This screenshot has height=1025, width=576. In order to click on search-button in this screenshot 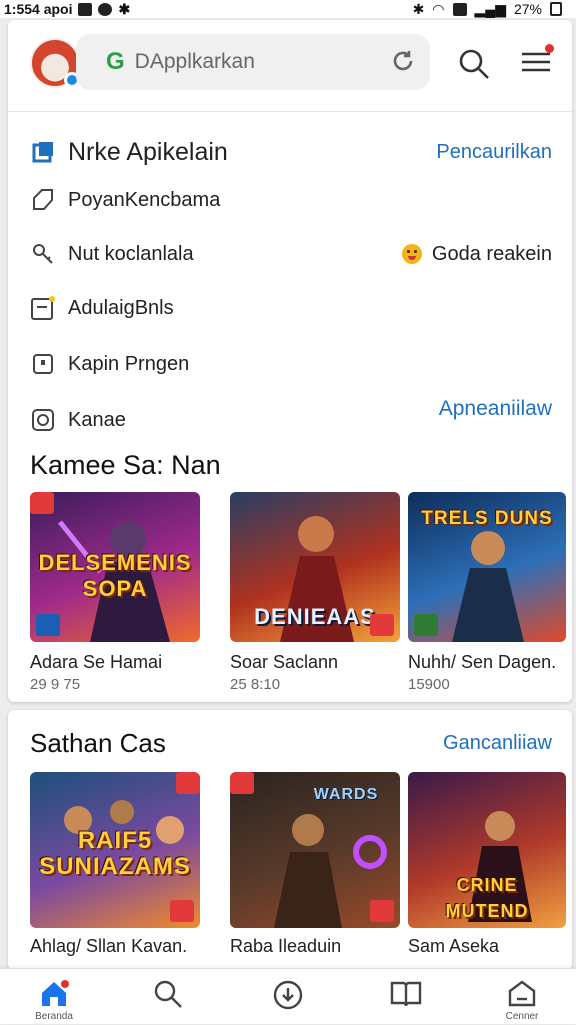, I will do `click(474, 64)`.